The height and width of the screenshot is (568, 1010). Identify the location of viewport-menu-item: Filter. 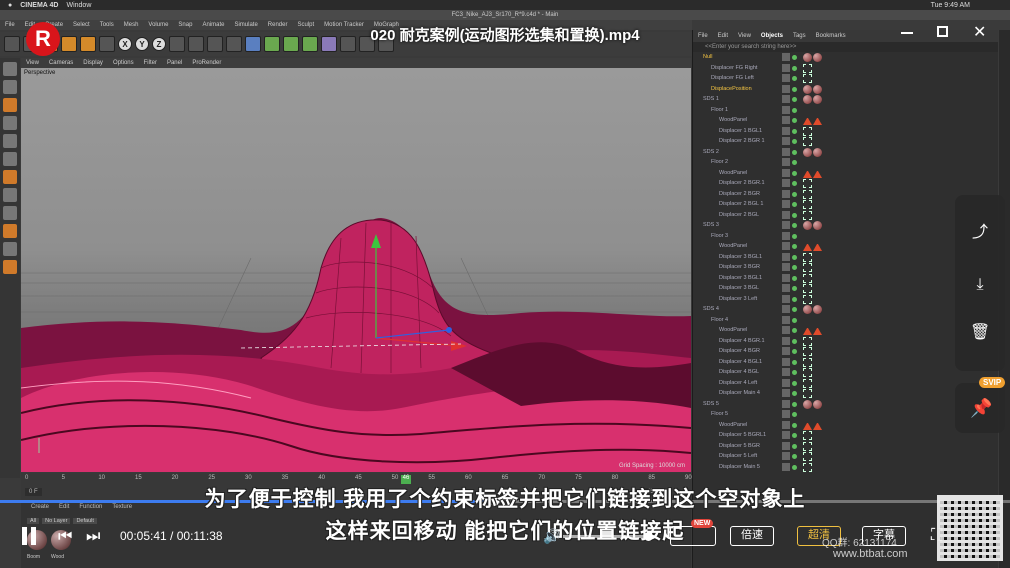
(150, 63).